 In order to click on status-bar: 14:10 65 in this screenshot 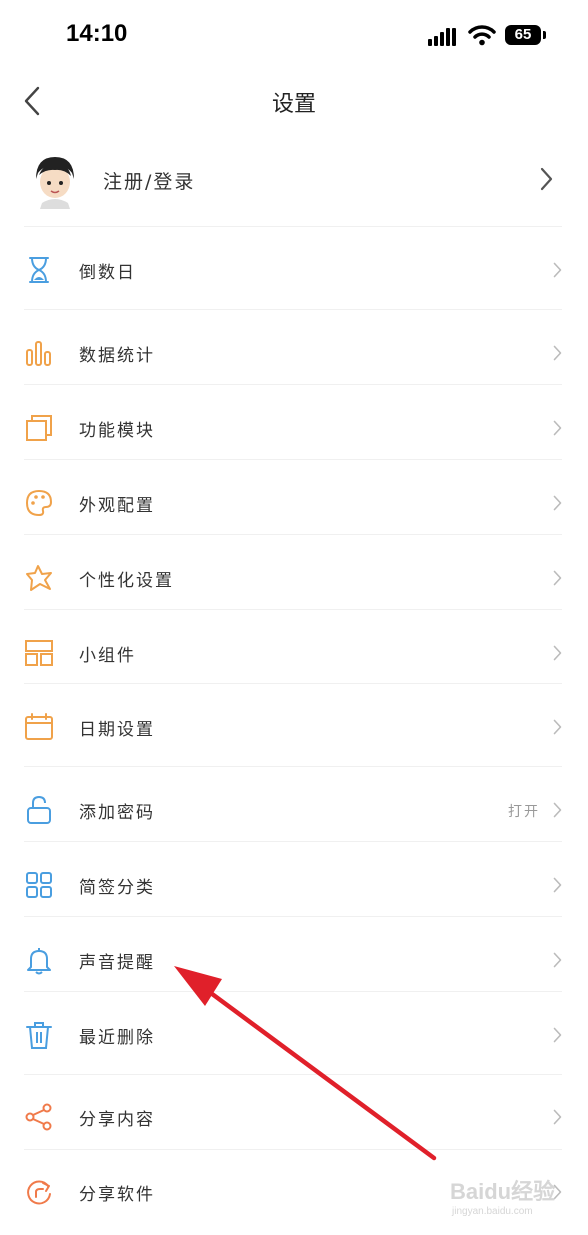, I will do `click(294, 35)`.